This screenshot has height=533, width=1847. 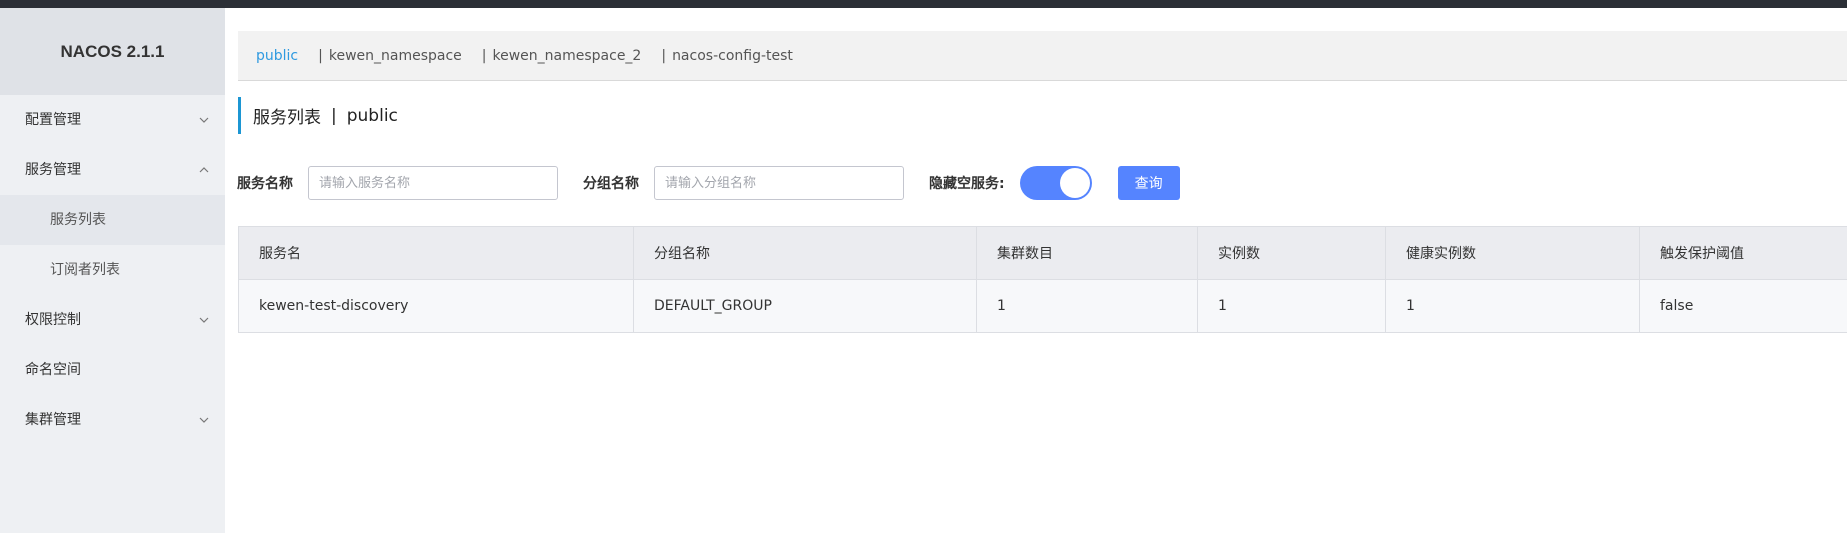 I want to click on column-header-protect-threshold: 触发保护阈值, so click(x=1743, y=253).